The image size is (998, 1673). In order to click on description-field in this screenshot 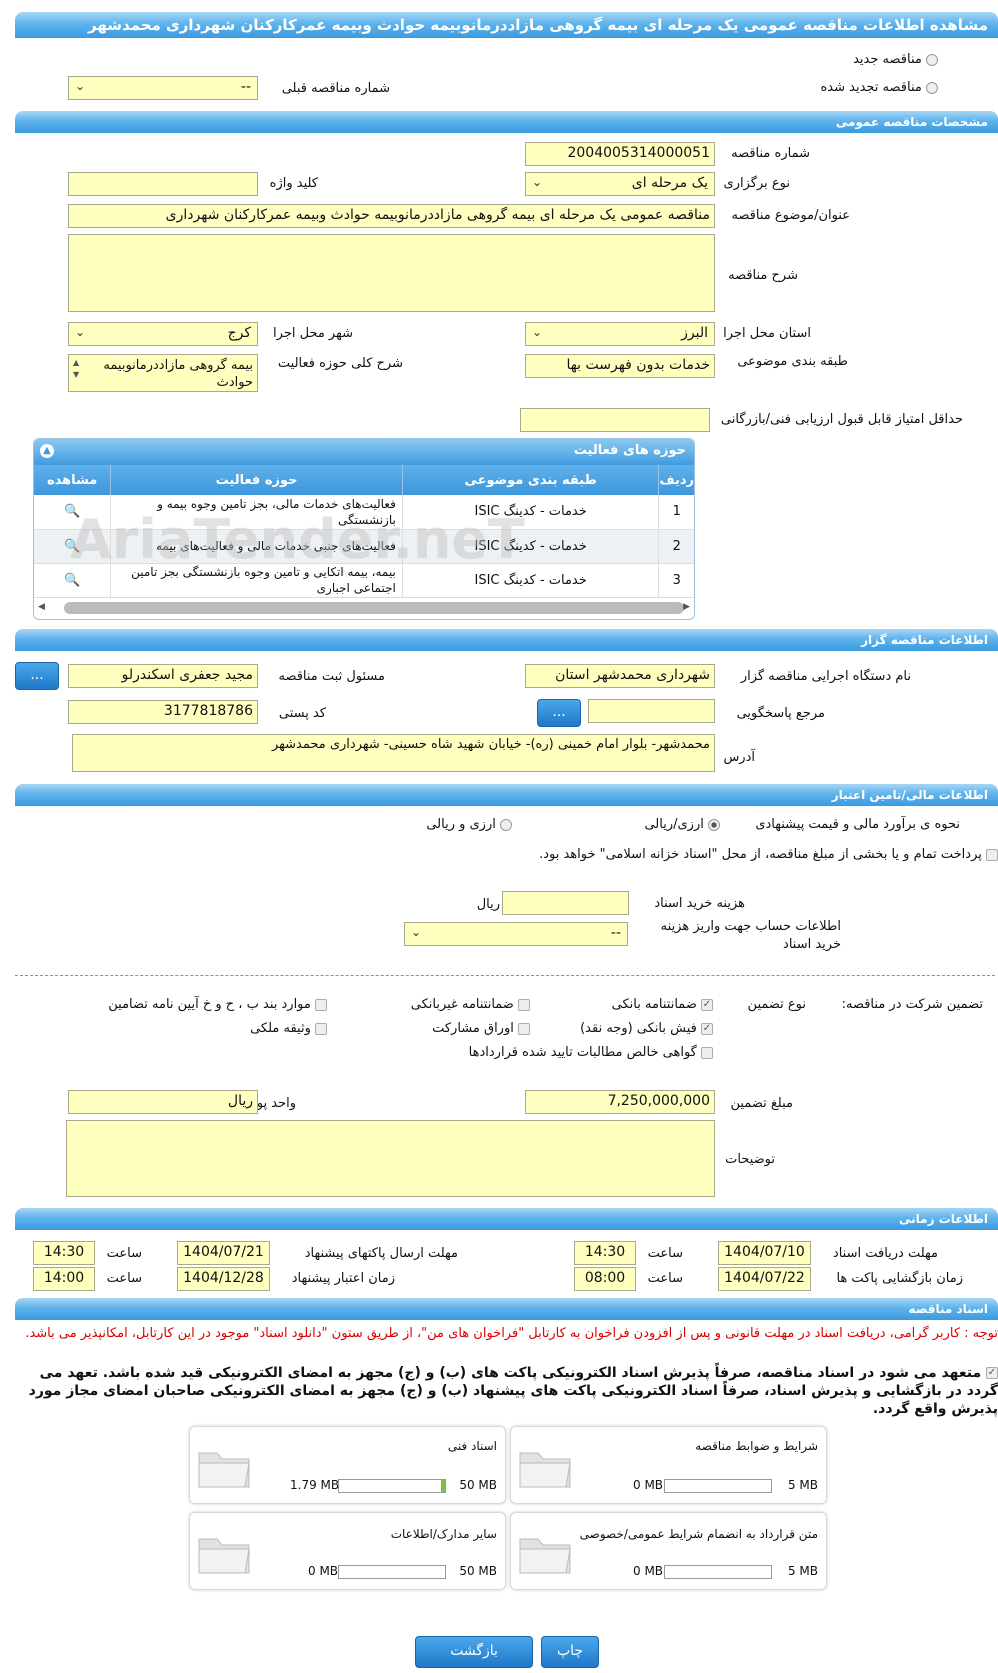, I will do `click(391, 273)`.